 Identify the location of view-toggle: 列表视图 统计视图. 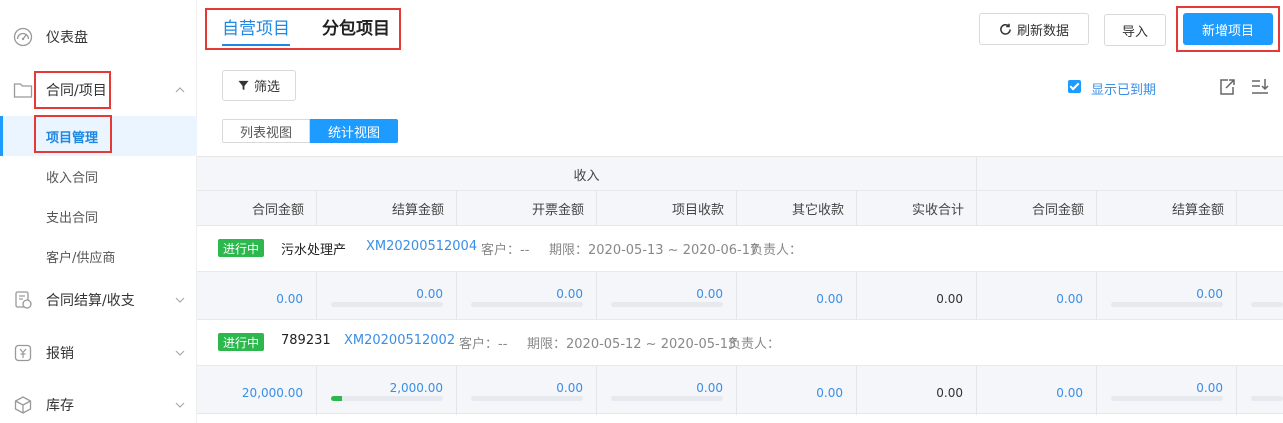
(310, 131).